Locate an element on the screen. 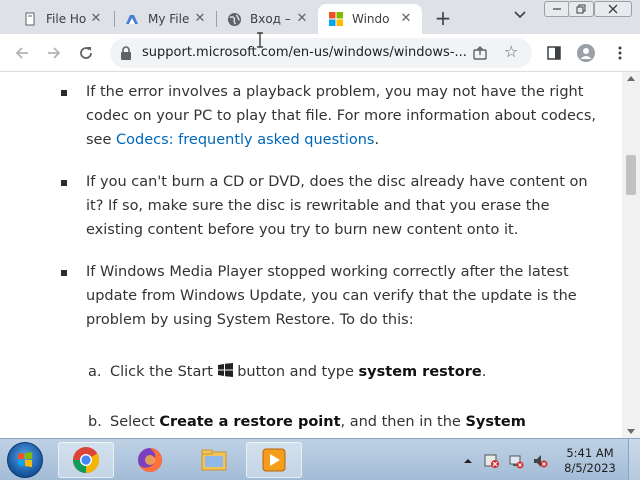 This screenshot has height=480, width=640. lock-icon is located at coordinates (126, 54).